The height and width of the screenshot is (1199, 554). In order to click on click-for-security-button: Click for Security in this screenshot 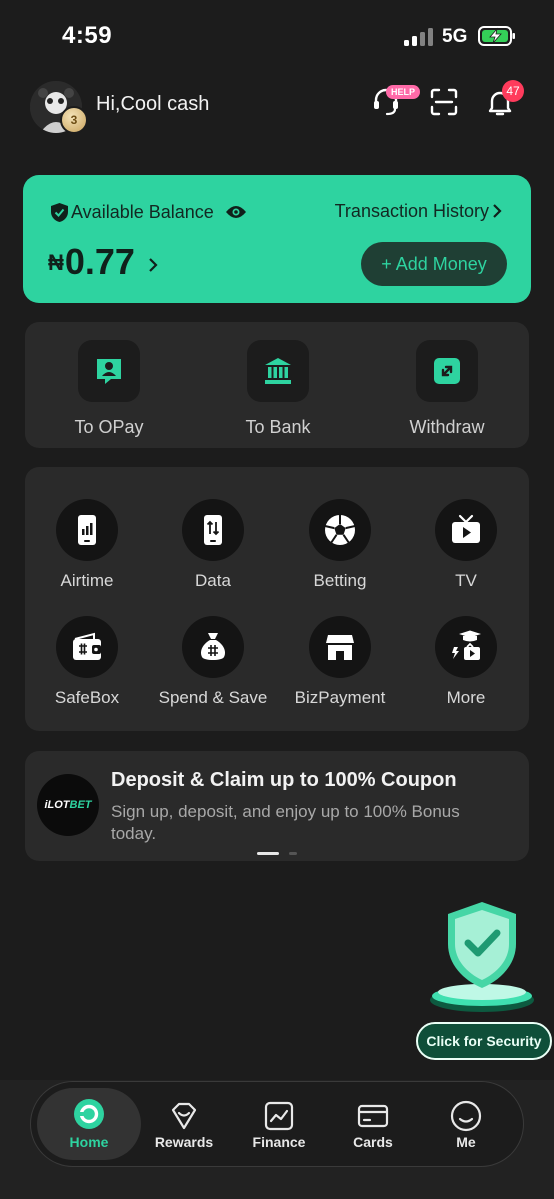, I will do `click(484, 1041)`.